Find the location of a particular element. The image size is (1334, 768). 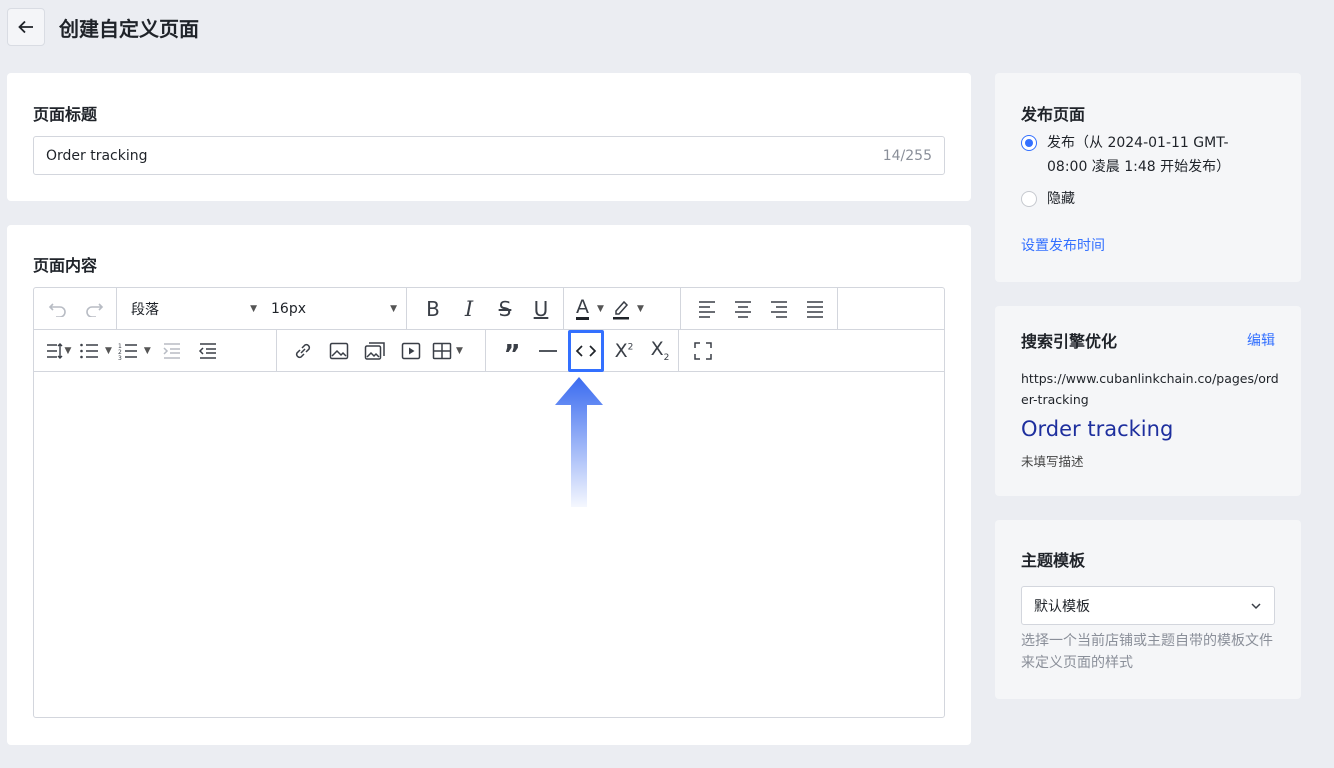

horizontal-rule-button is located at coordinates (548, 351).